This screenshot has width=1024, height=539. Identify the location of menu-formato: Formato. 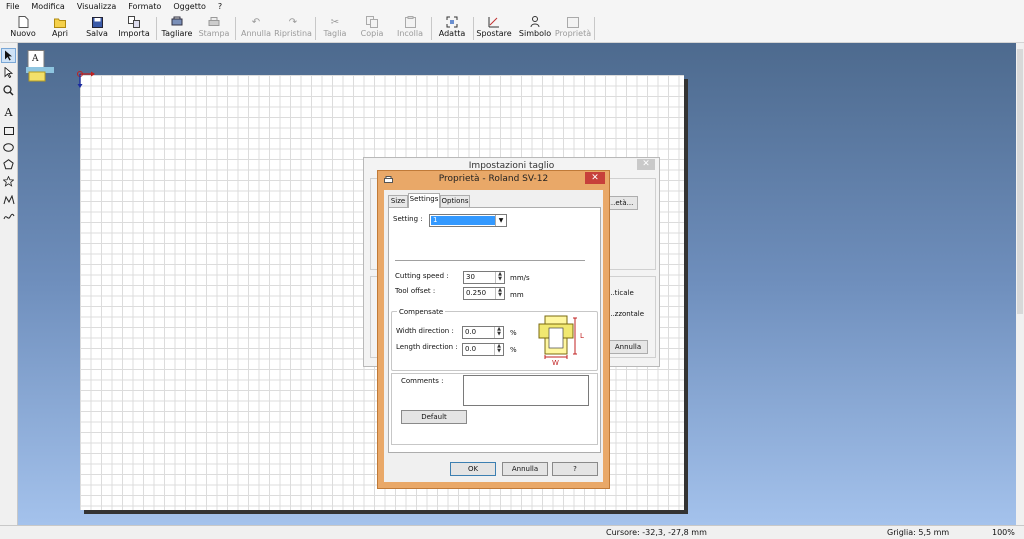
(144, 7).